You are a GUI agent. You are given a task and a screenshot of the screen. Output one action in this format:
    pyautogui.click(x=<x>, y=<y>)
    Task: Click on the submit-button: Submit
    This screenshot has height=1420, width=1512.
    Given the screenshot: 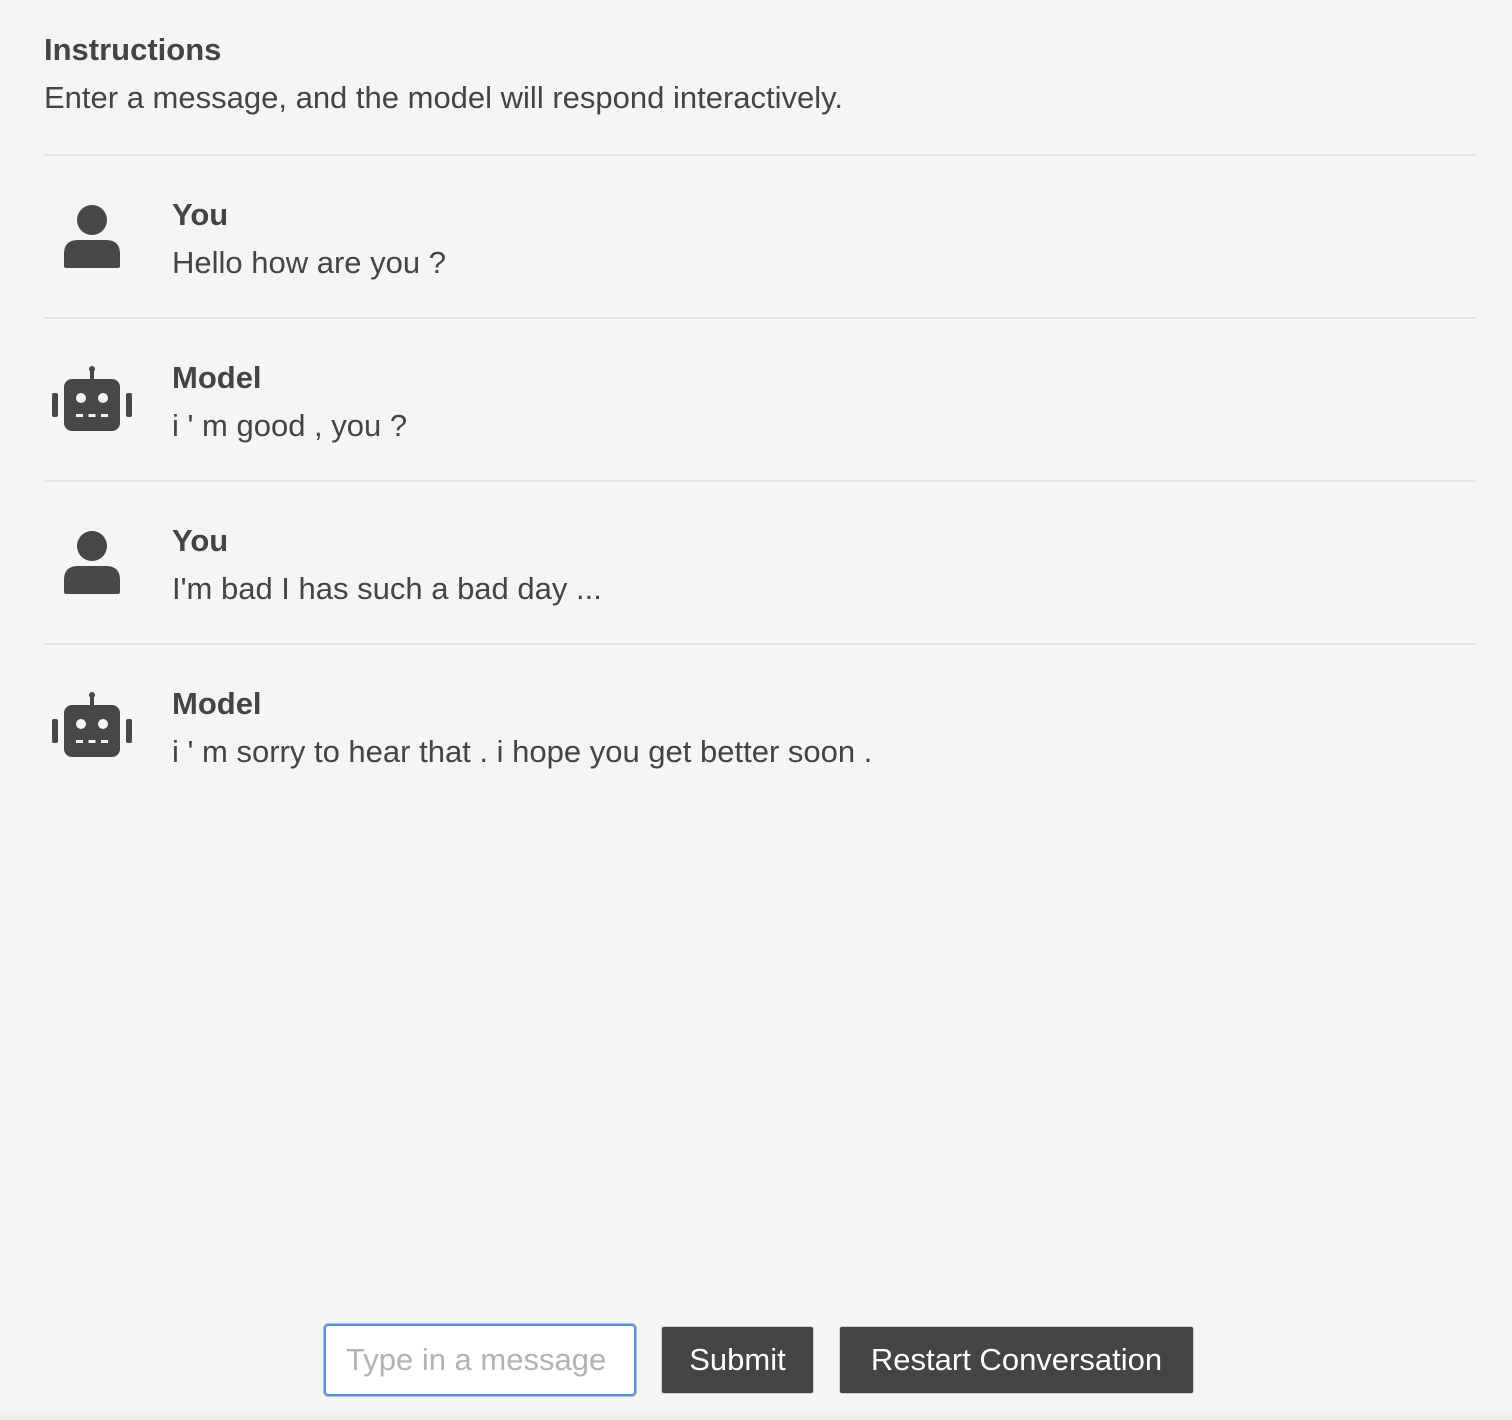 What is the action you would take?
    pyautogui.click(x=737, y=1360)
    